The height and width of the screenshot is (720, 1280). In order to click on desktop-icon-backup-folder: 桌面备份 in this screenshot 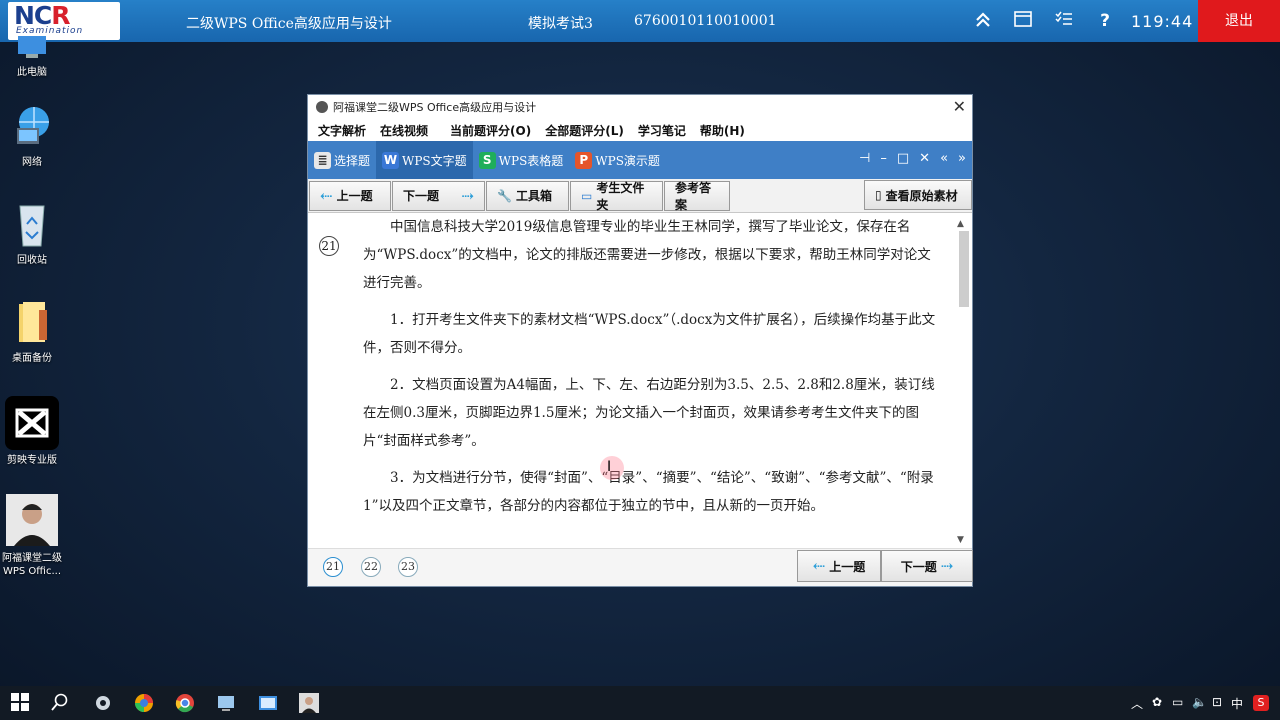, I will do `click(32, 332)`.